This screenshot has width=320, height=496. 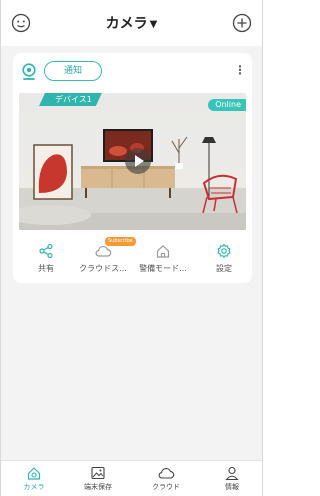 I want to click on tab-local-storage: 端末保存, so click(x=98, y=478).